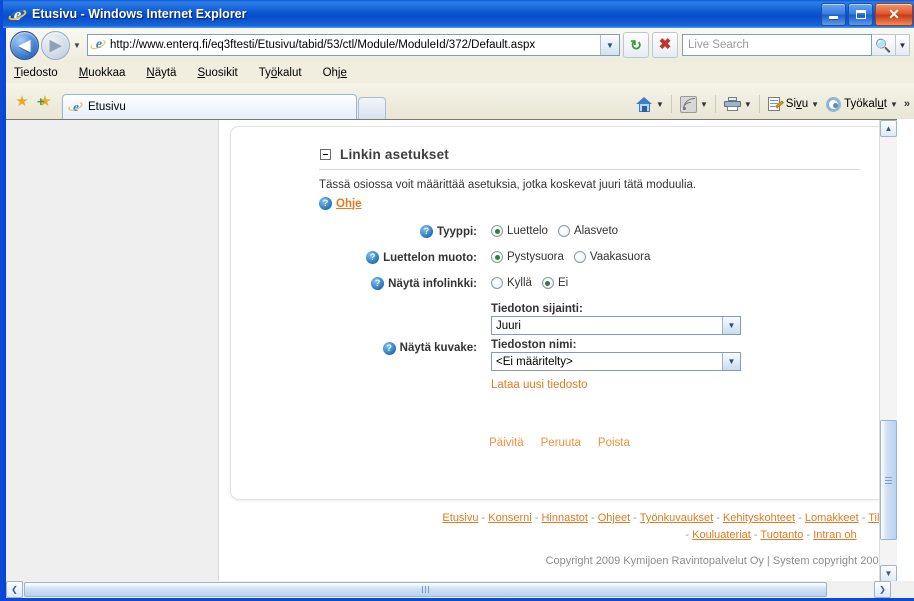  Describe the element at coordinates (721, 535) in the screenshot. I see `footer-link-kouluateriat: Kouluateriat` at that location.